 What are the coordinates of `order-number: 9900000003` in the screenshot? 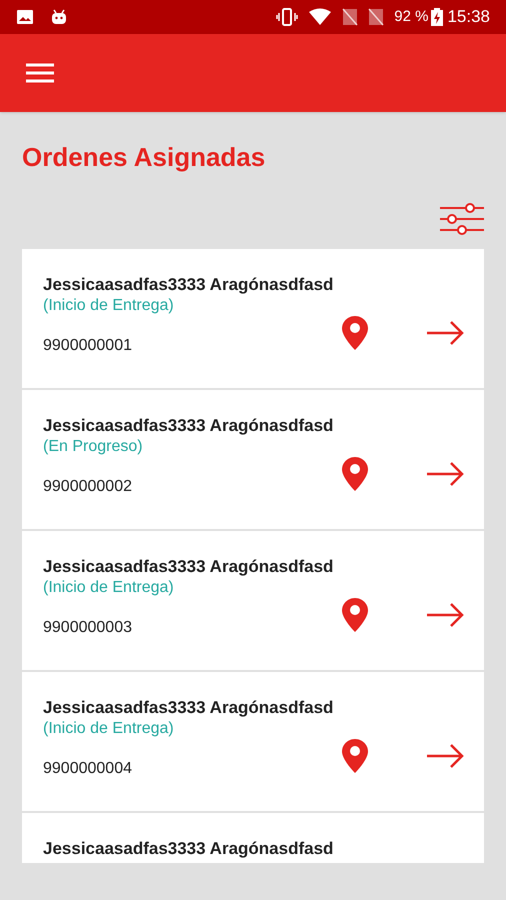 It's located at (88, 628).